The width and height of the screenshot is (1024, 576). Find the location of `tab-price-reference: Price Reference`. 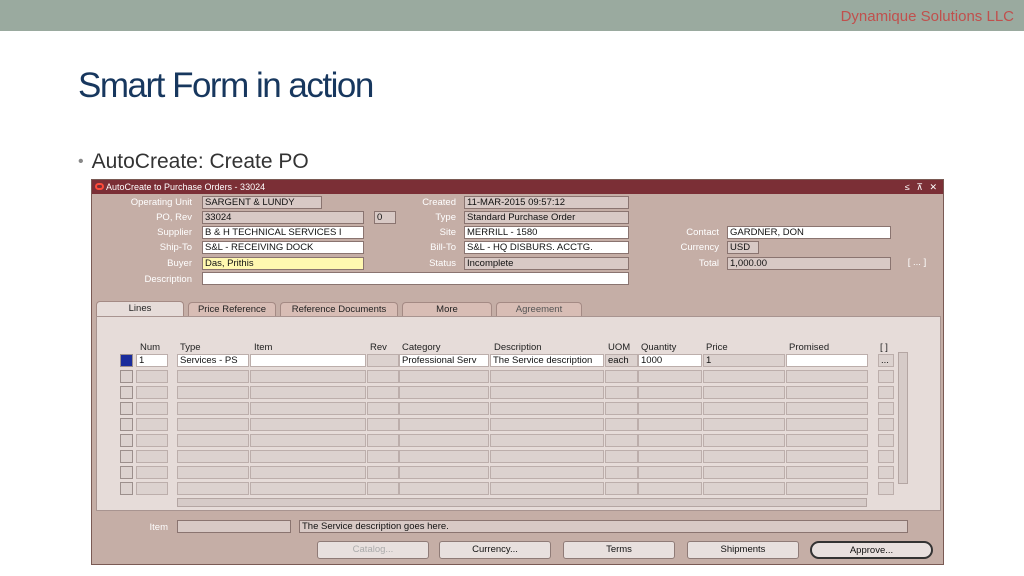

tab-price-reference: Price Reference is located at coordinates (232, 309).